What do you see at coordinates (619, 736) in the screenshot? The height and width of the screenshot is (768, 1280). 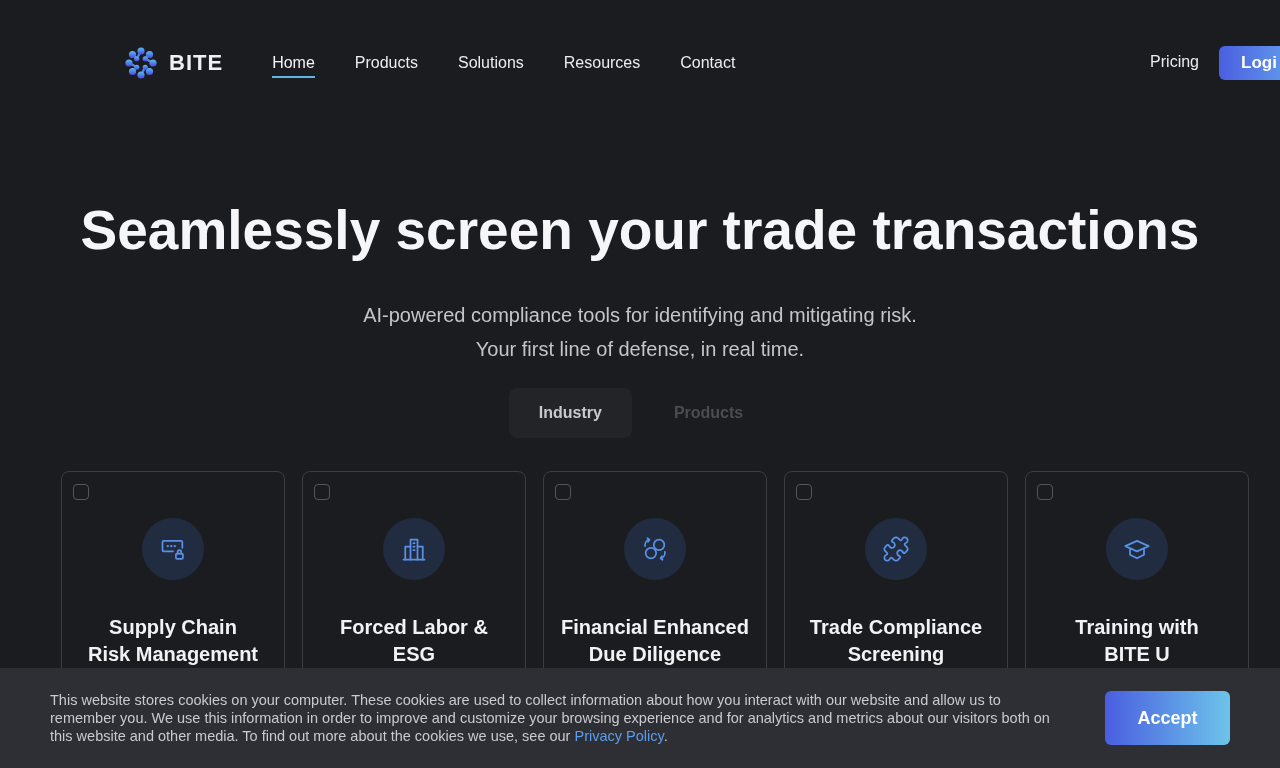 I see `privacy-policy-link: Privacy Policy` at bounding box center [619, 736].